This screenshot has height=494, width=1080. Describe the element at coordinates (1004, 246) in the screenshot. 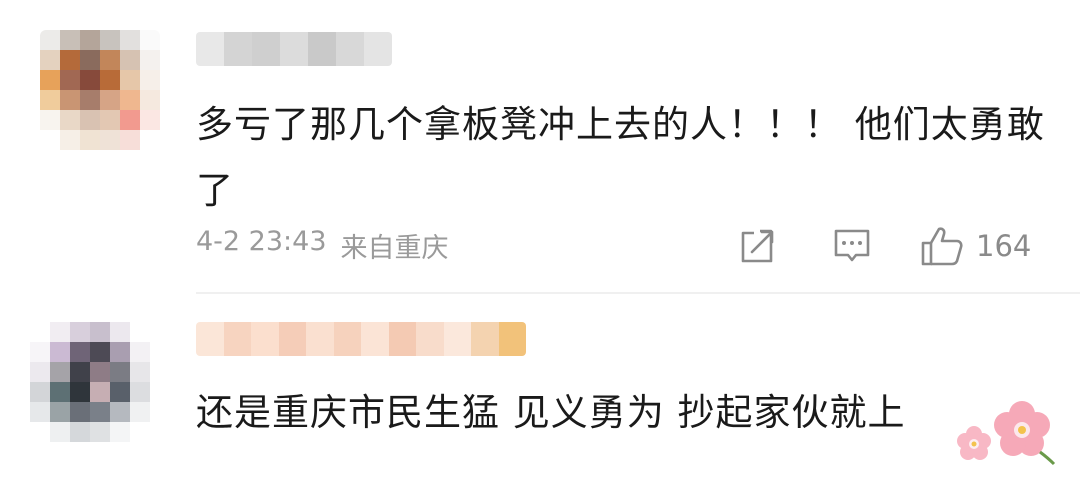

I see `like-count: 164` at that location.